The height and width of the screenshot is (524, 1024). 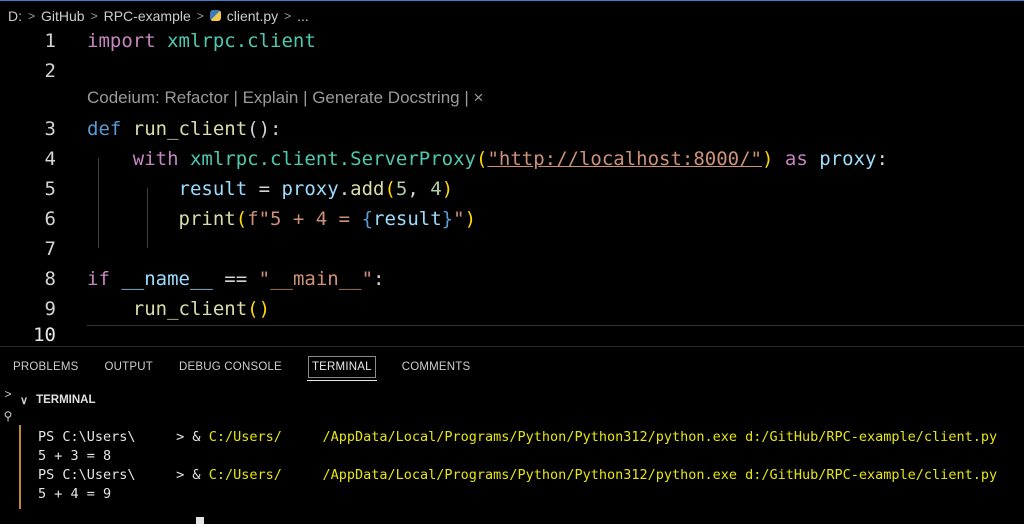 I want to click on terminal-cursor, so click(x=200, y=520).